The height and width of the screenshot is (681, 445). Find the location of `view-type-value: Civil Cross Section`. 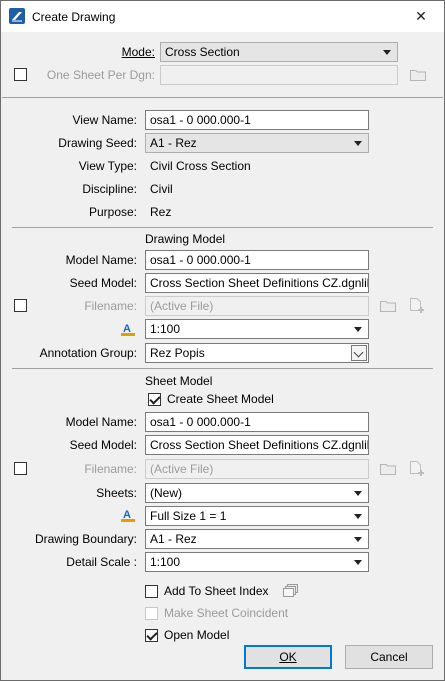

view-type-value: Civil Cross Section is located at coordinates (200, 166).